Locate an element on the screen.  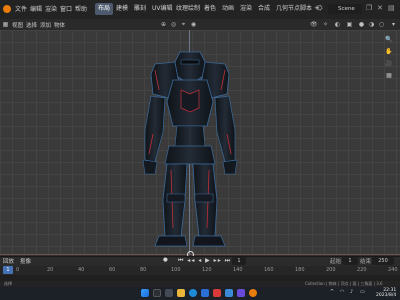
record-icon: ● is located at coordinates (165, 260).